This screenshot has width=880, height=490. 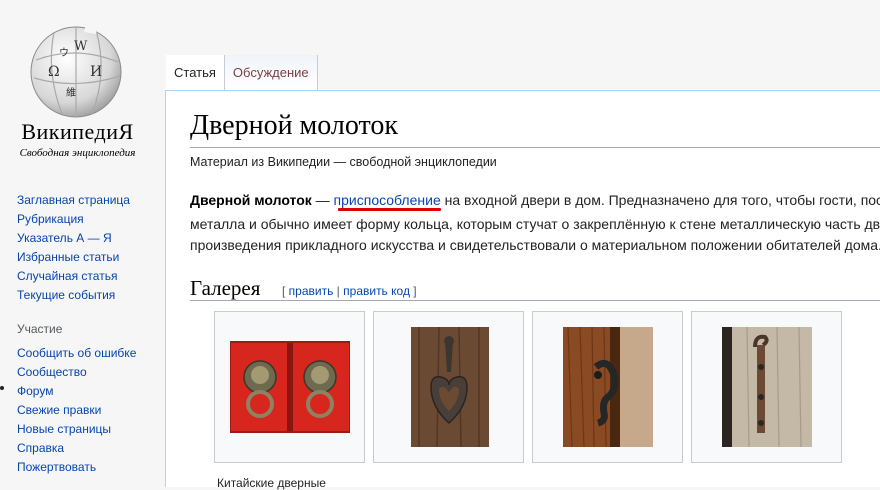 I want to click on wikipedia-tagline: Свободная энциклопедия, so click(x=77, y=153).